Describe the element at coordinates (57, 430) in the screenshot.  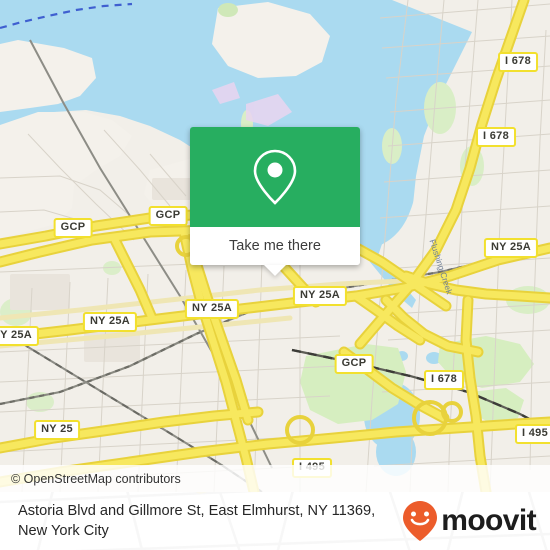
I see `road-shield: NY 25` at that location.